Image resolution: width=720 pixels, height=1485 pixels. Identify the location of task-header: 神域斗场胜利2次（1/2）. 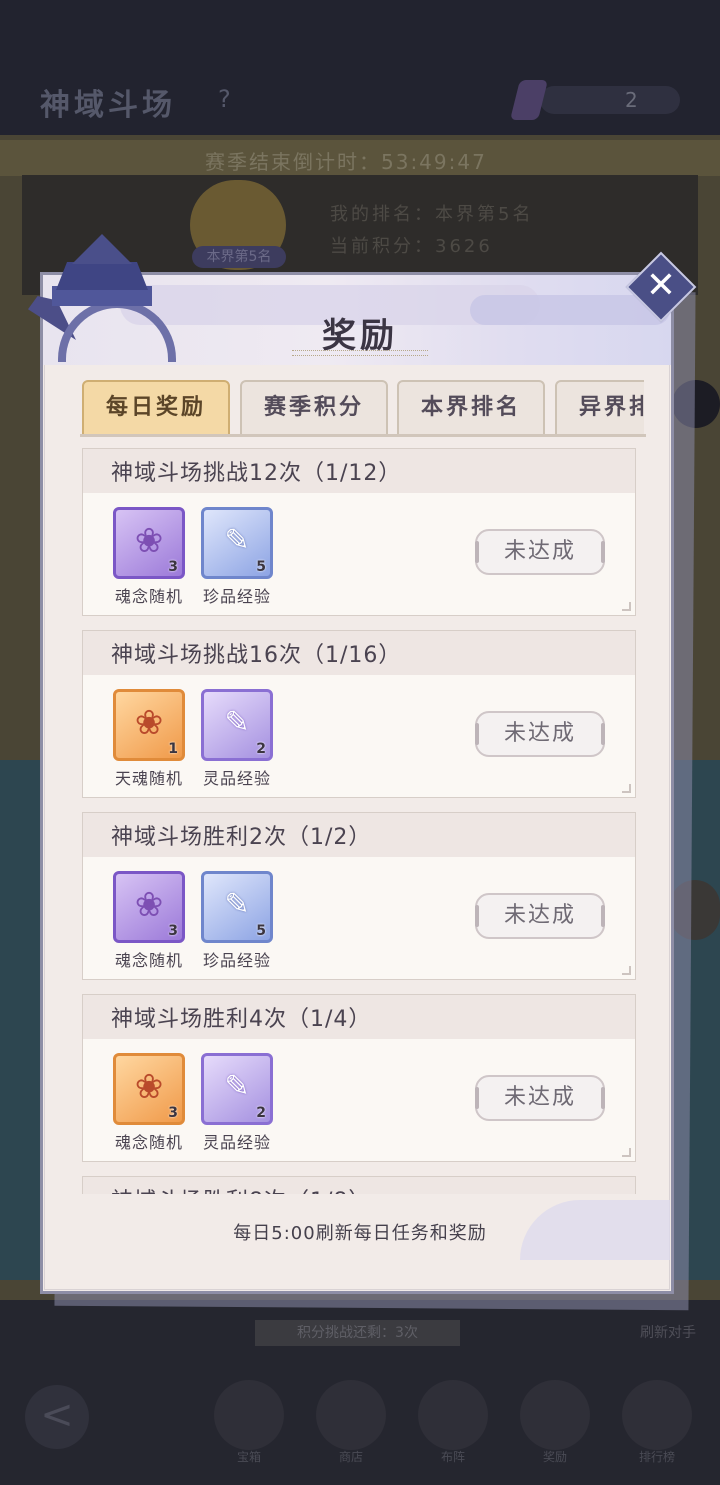
(359, 835).